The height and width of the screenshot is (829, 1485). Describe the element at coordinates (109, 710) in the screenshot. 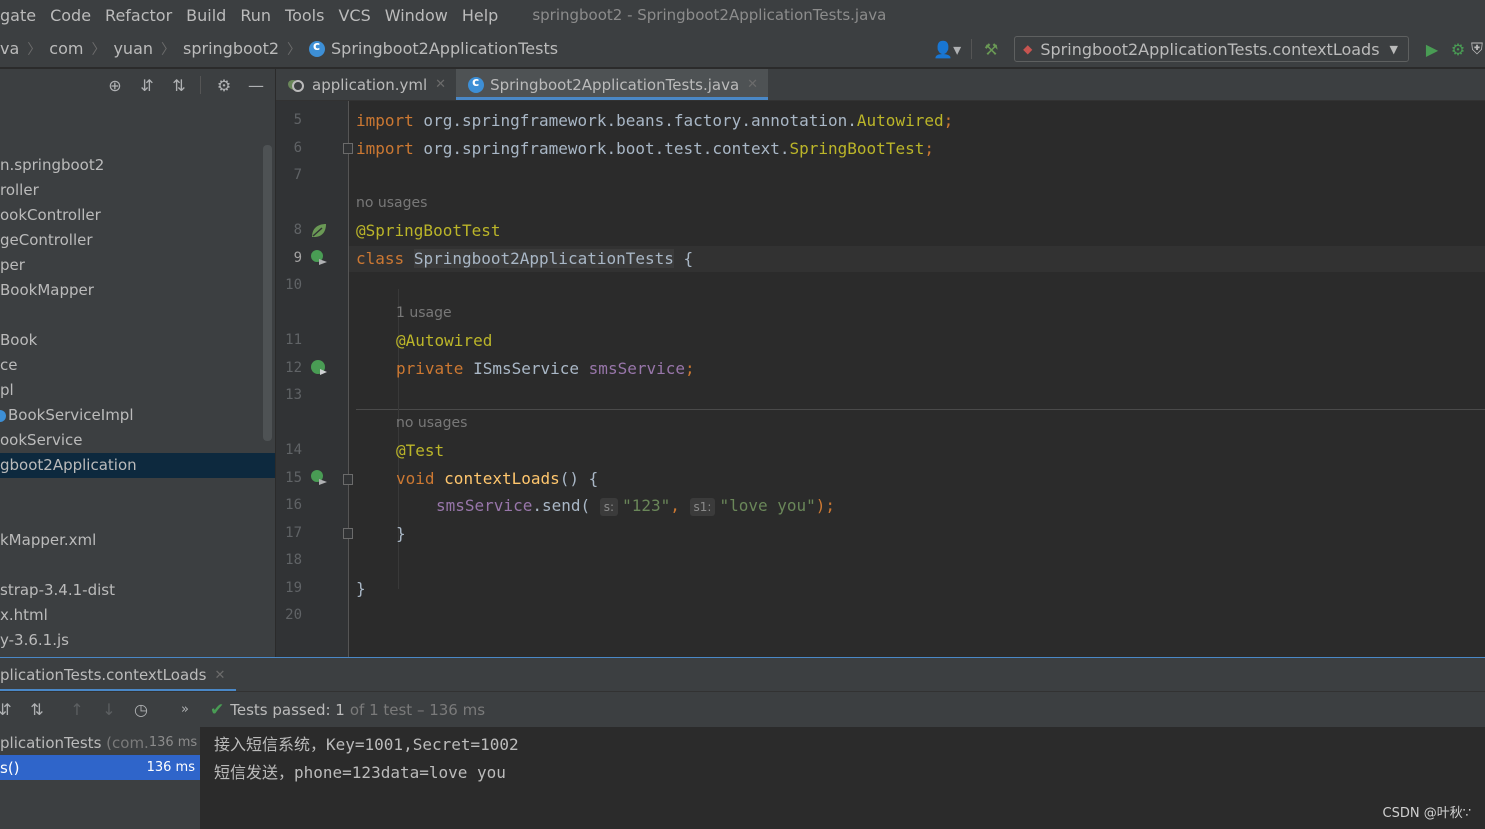

I see `next-failed-icon: ↓` at that location.